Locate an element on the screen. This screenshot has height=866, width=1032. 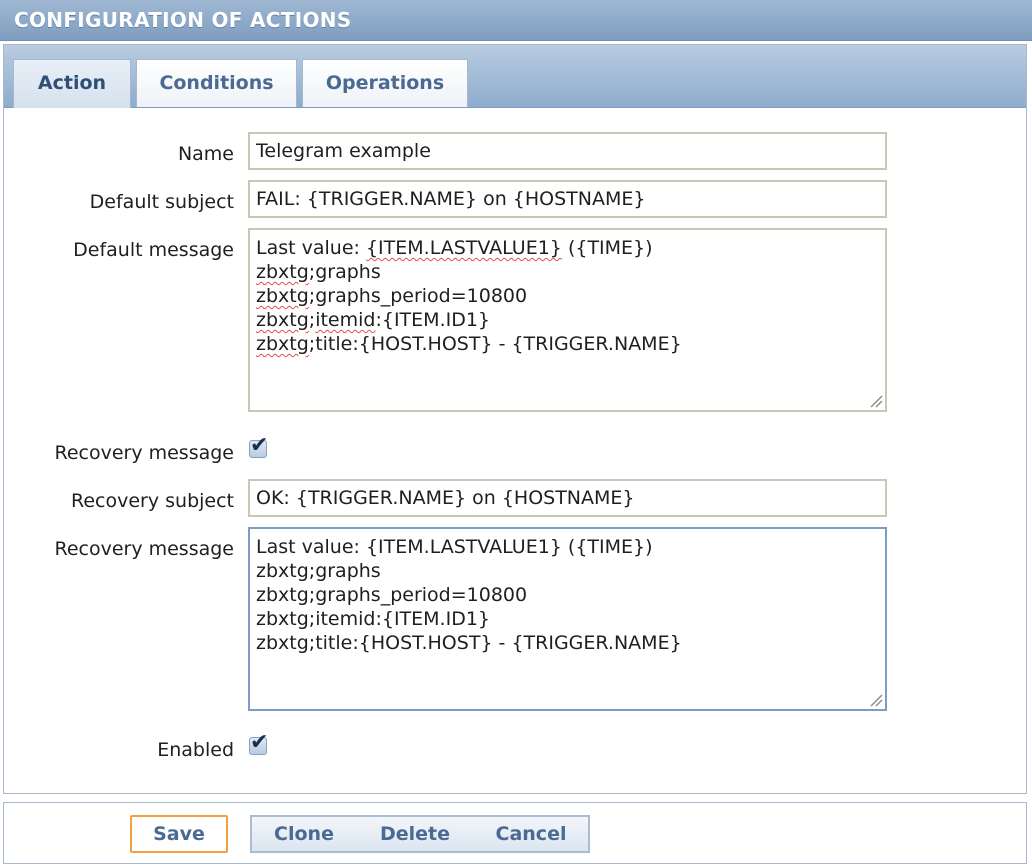
tab-conditions: Conditions is located at coordinates (216, 83).